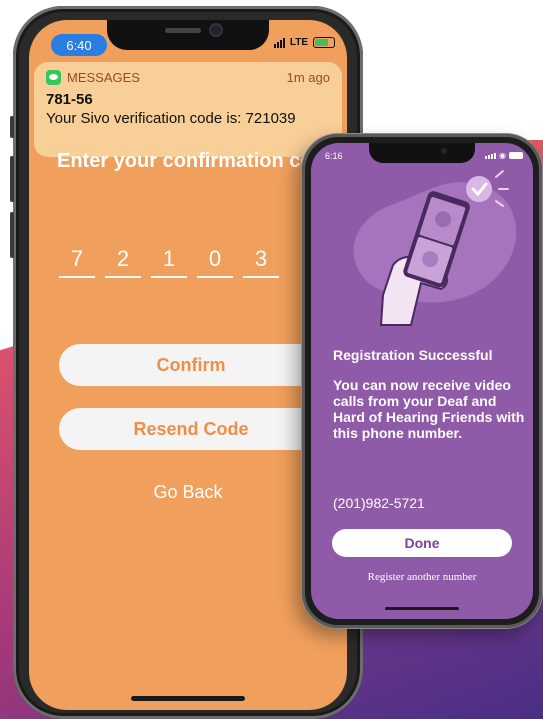  Describe the element at coordinates (308, 77) in the screenshot. I see `notification-time: 1m ago` at that location.